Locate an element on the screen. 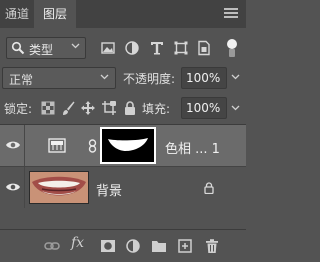 Image resolution: width=320 pixels, height=262 pixels. smile-photo-image is located at coordinates (59, 187).